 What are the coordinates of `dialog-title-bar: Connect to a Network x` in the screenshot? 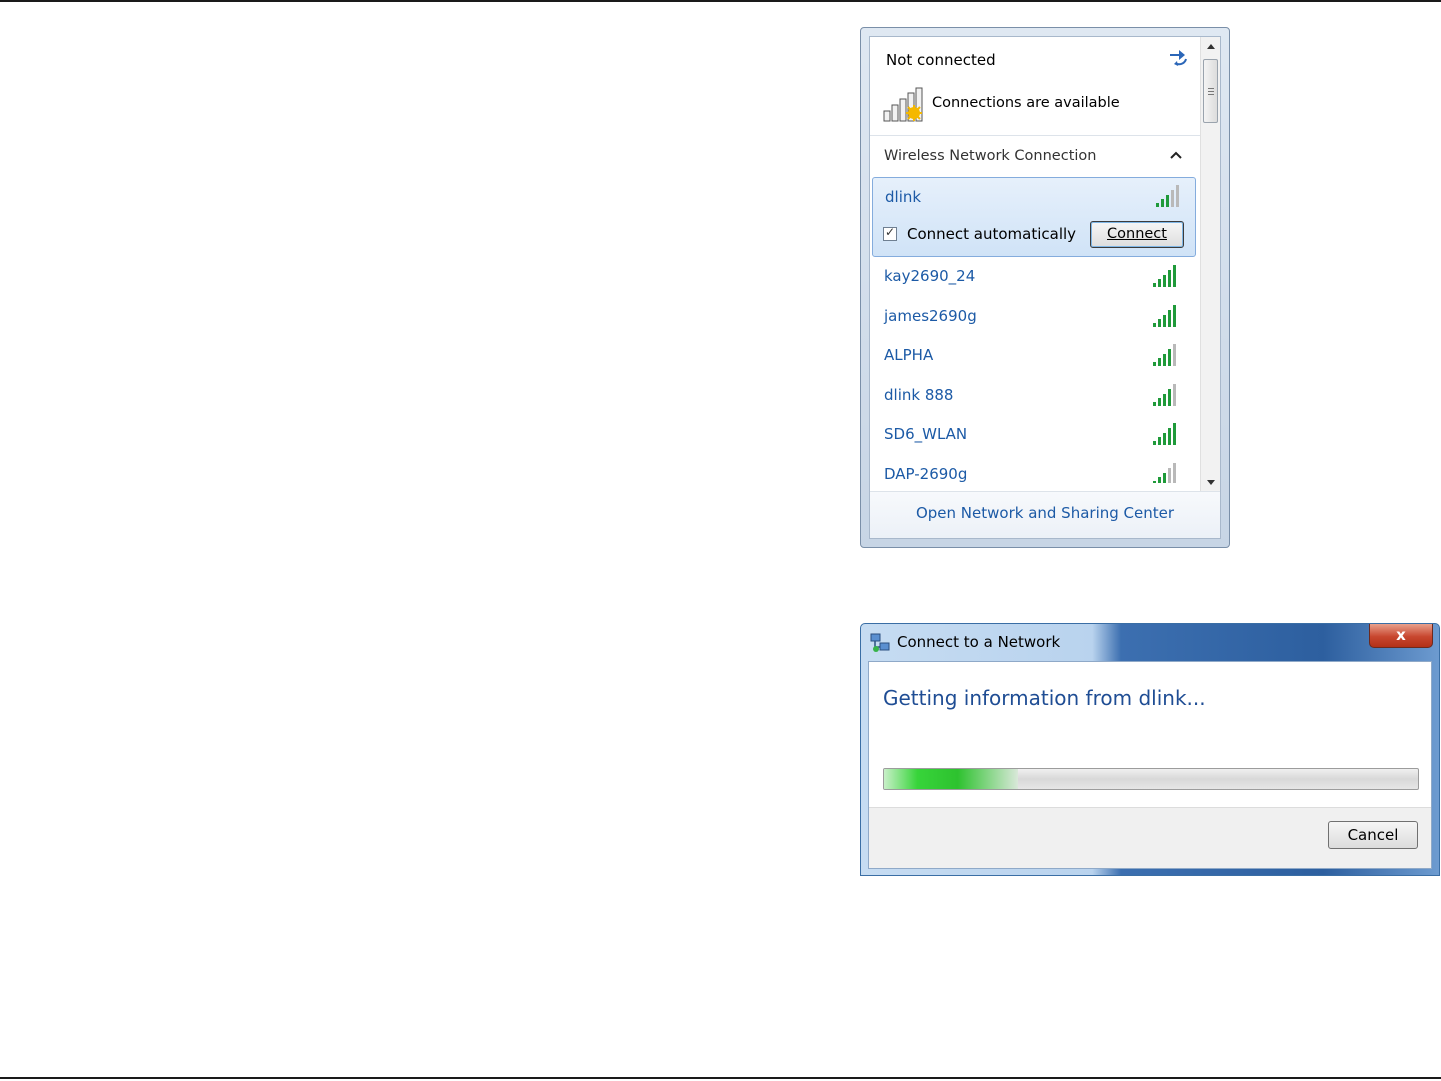 It's located at (1150, 641).